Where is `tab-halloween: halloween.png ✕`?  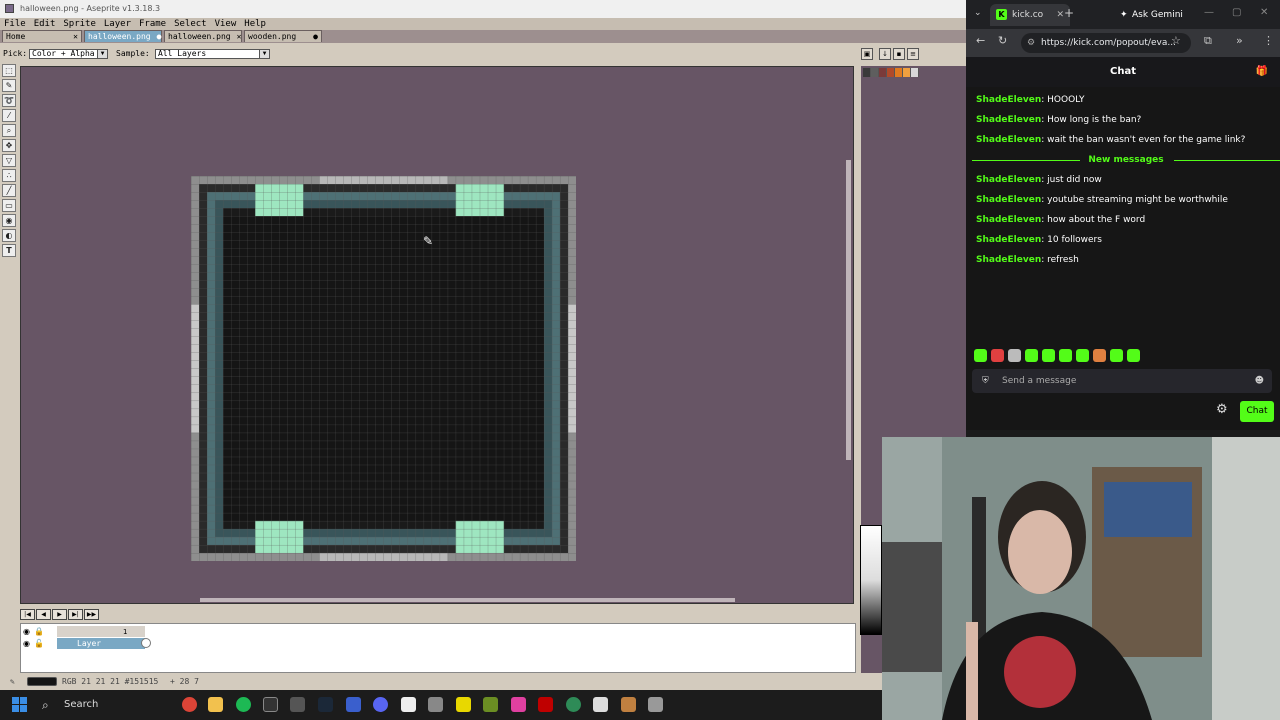
tab-halloween: halloween.png ✕ is located at coordinates (203, 36).